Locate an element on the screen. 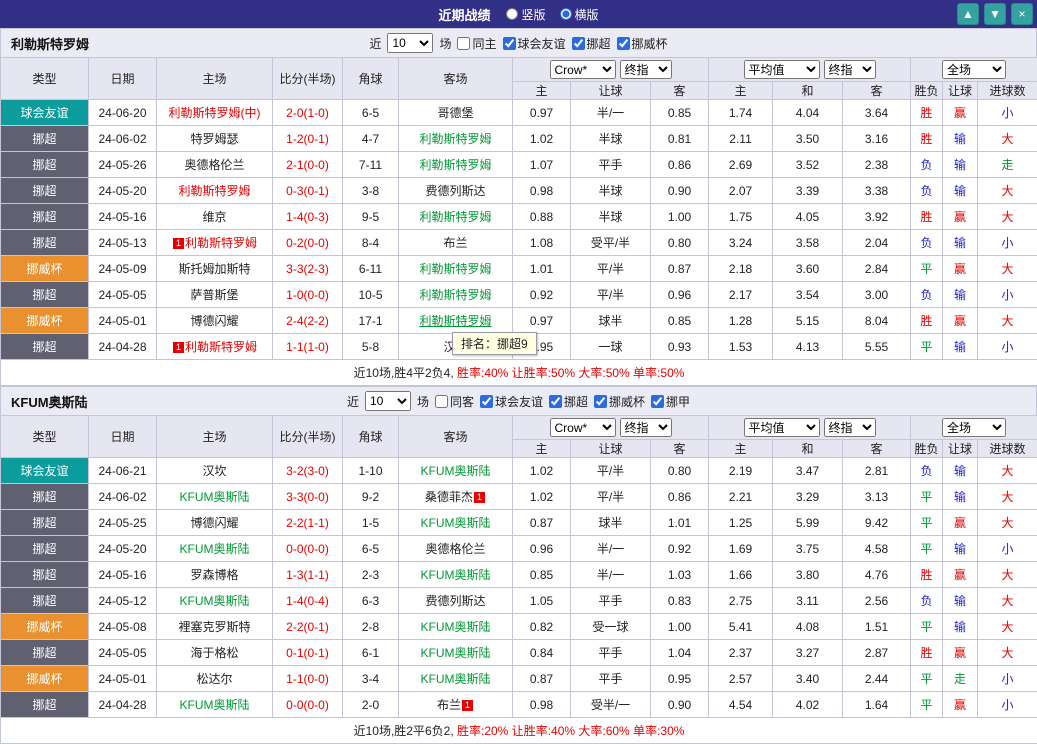  layout-radio-option: 竖版 is located at coordinates (525, 14).